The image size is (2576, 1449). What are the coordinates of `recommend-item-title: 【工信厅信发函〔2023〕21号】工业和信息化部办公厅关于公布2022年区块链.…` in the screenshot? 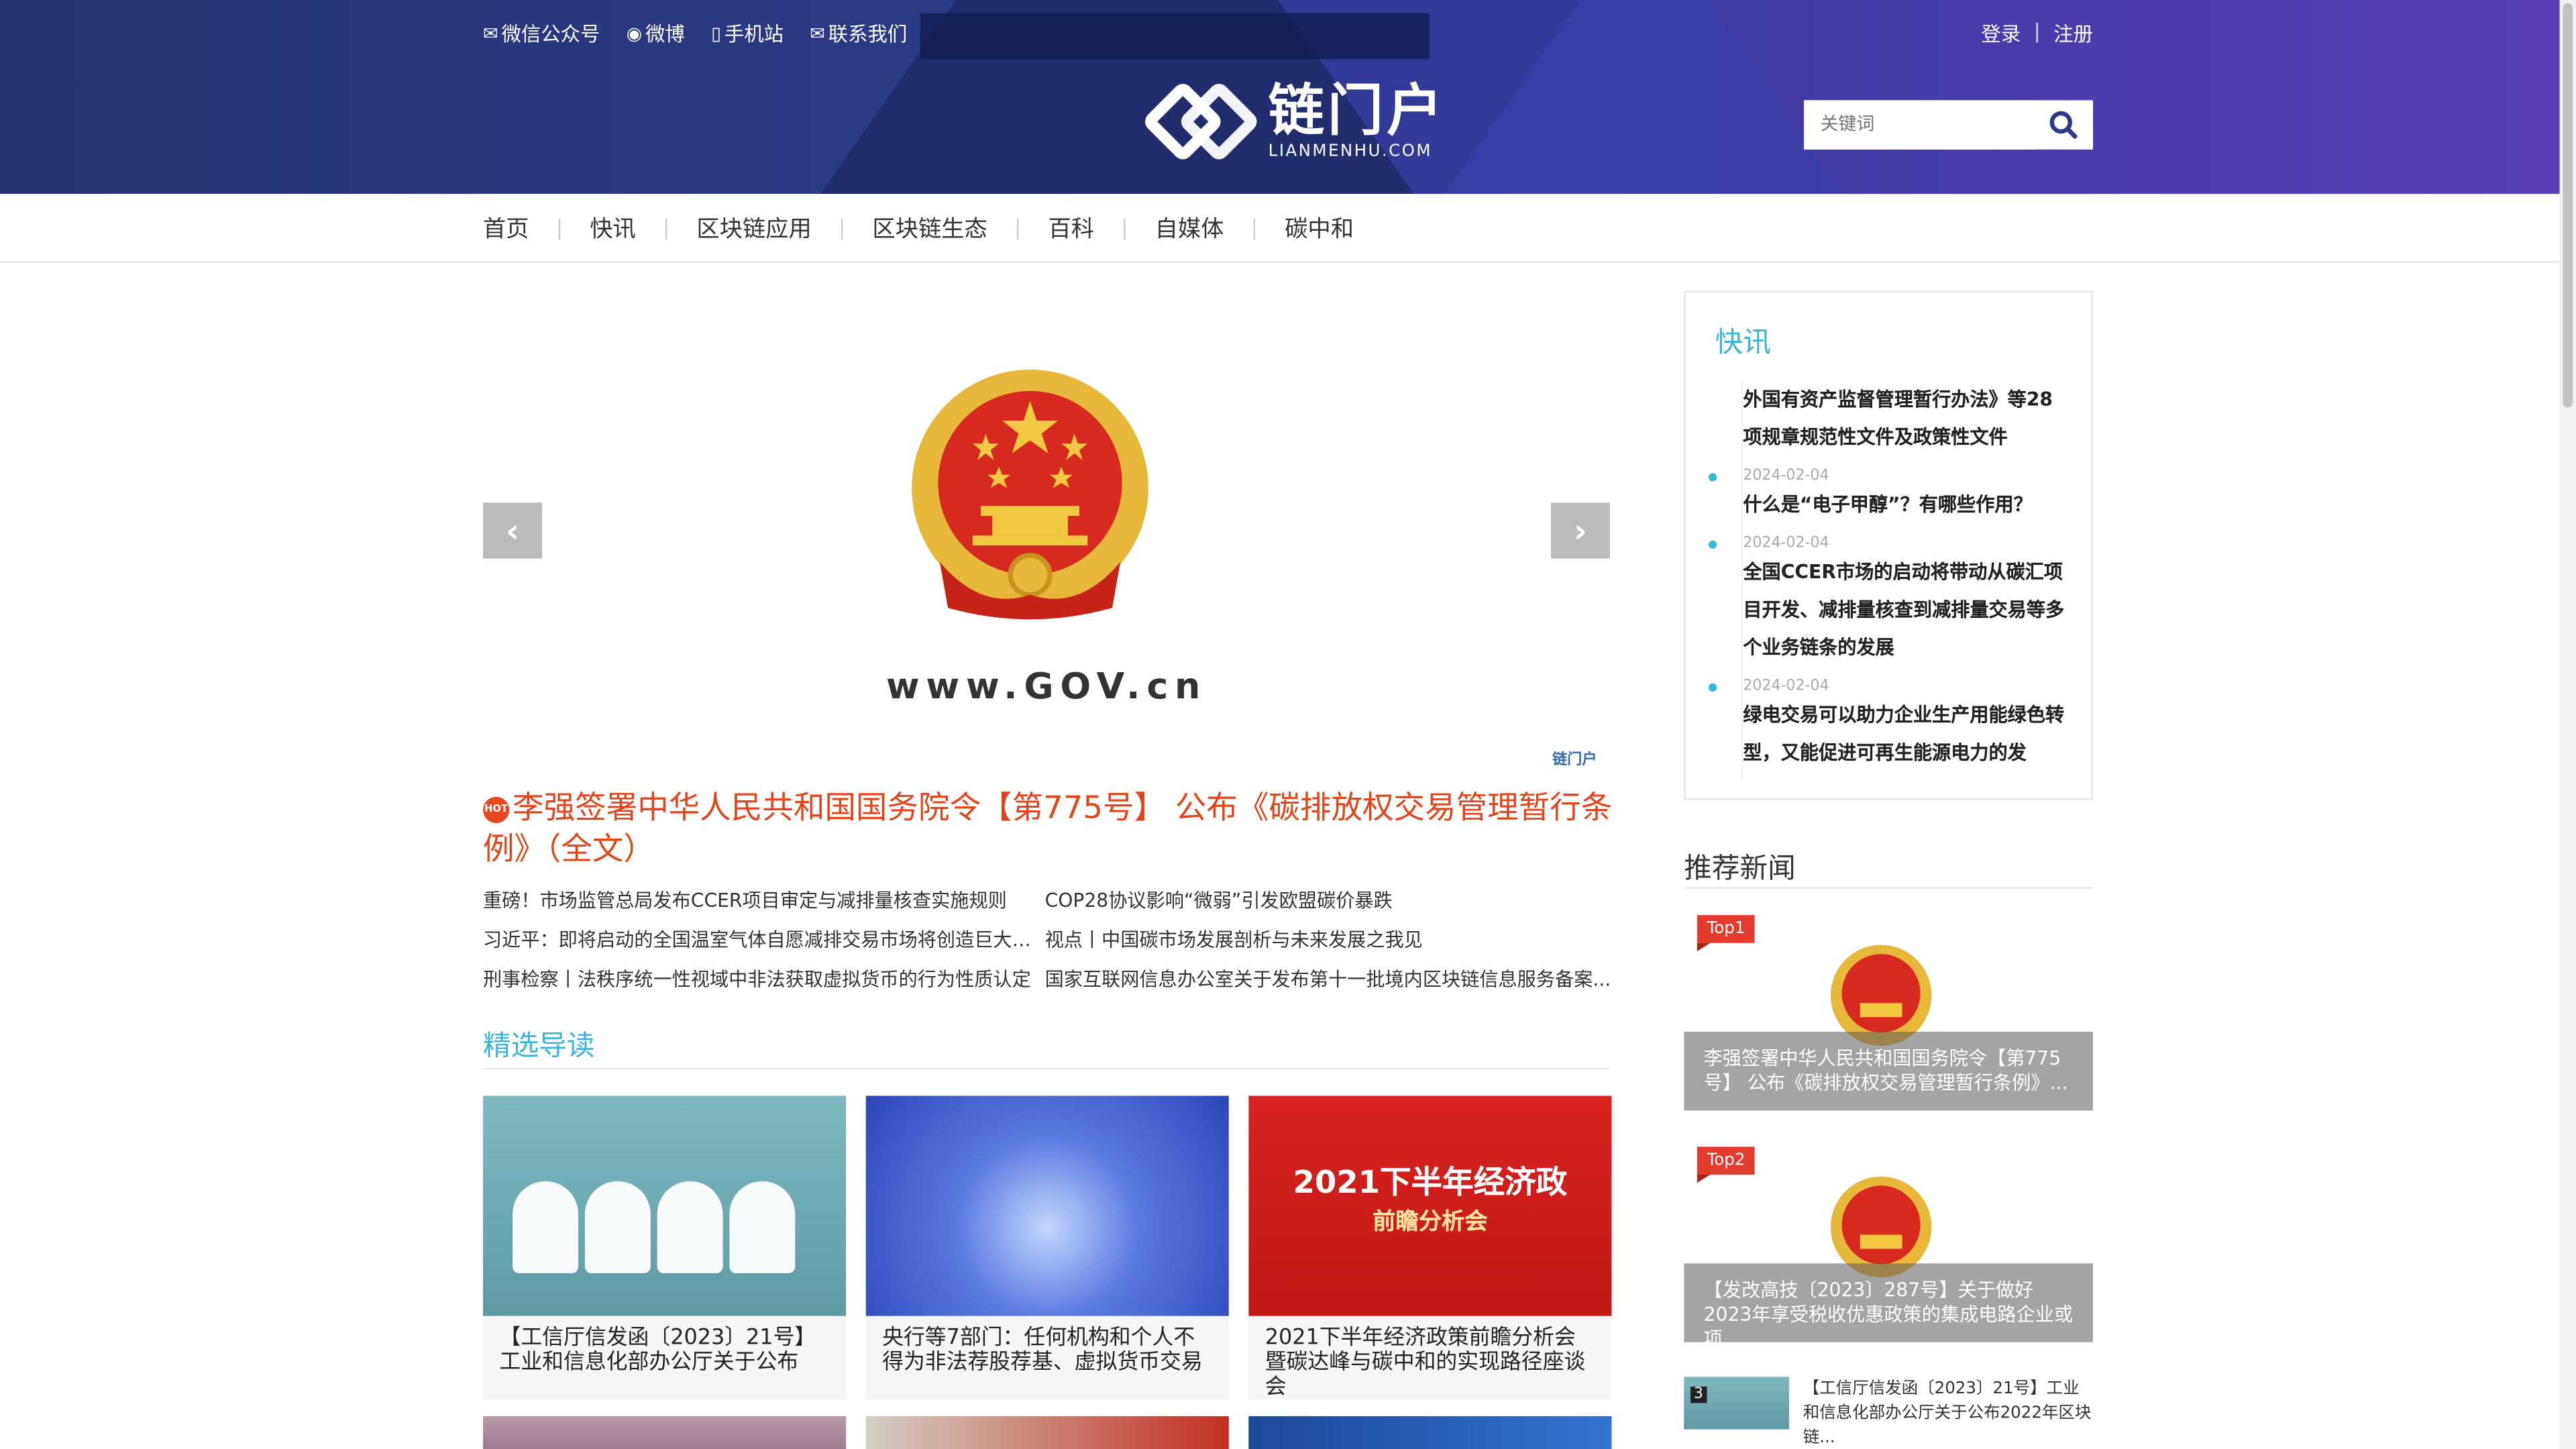 It's located at (1947, 1414).